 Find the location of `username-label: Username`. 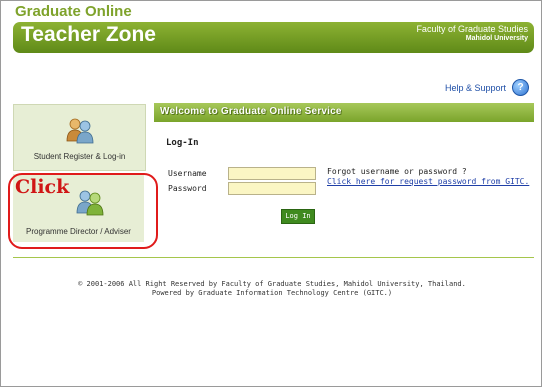

username-label: Username is located at coordinates (187, 173).